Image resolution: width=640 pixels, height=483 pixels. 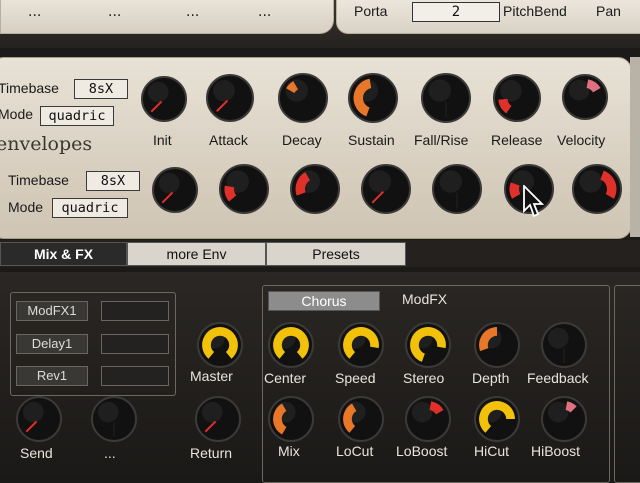 I want to click on mode-label-2: Mode, so click(x=26, y=207).